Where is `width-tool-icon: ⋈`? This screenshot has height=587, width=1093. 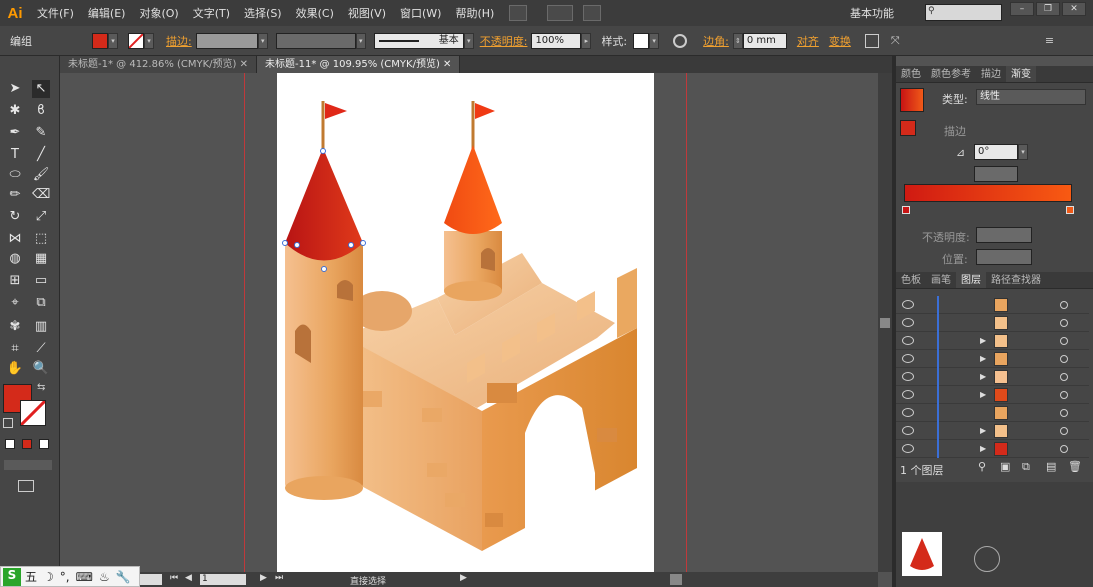
width-tool-icon: ⋈ is located at coordinates (15, 239).